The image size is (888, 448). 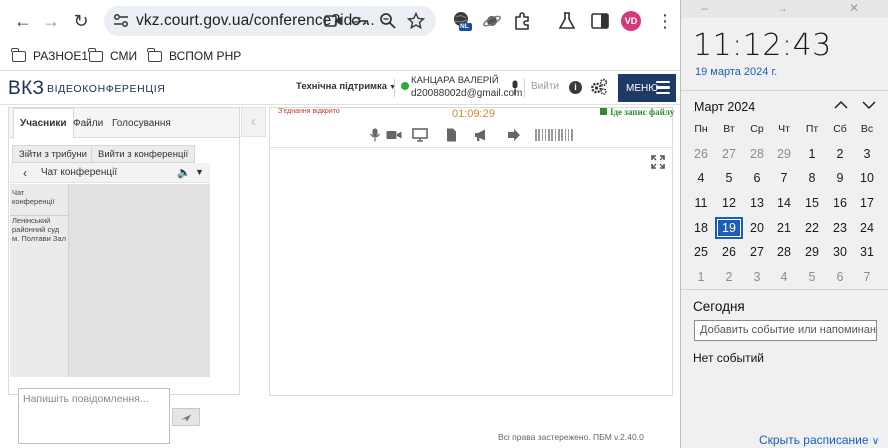 What do you see at coordinates (420, 135) in the screenshot?
I see `screen-share-icon` at bounding box center [420, 135].